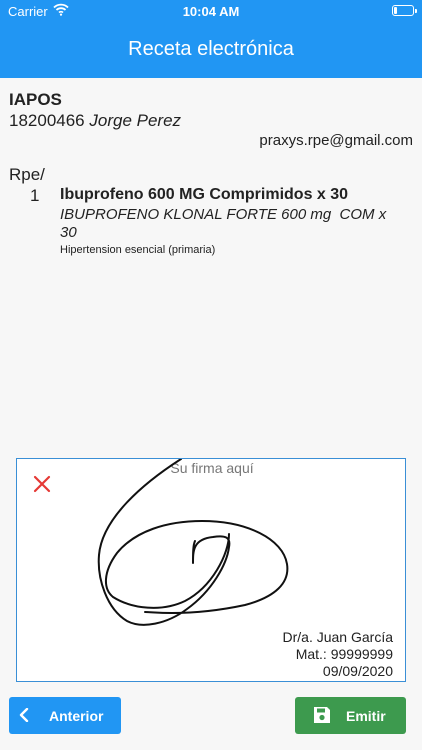  I want to click on insurer-name: IAPOS, so click(35, 99).